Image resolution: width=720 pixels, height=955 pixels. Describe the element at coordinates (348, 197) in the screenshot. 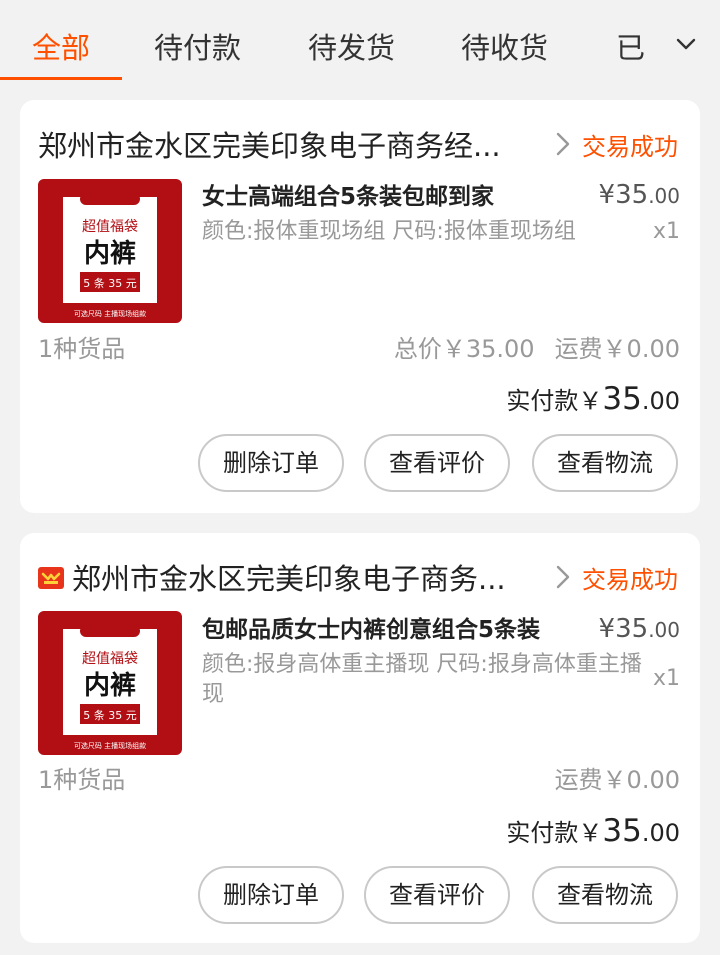

I see `product-title: 女士高端组合5条装包邮到家` at that location.